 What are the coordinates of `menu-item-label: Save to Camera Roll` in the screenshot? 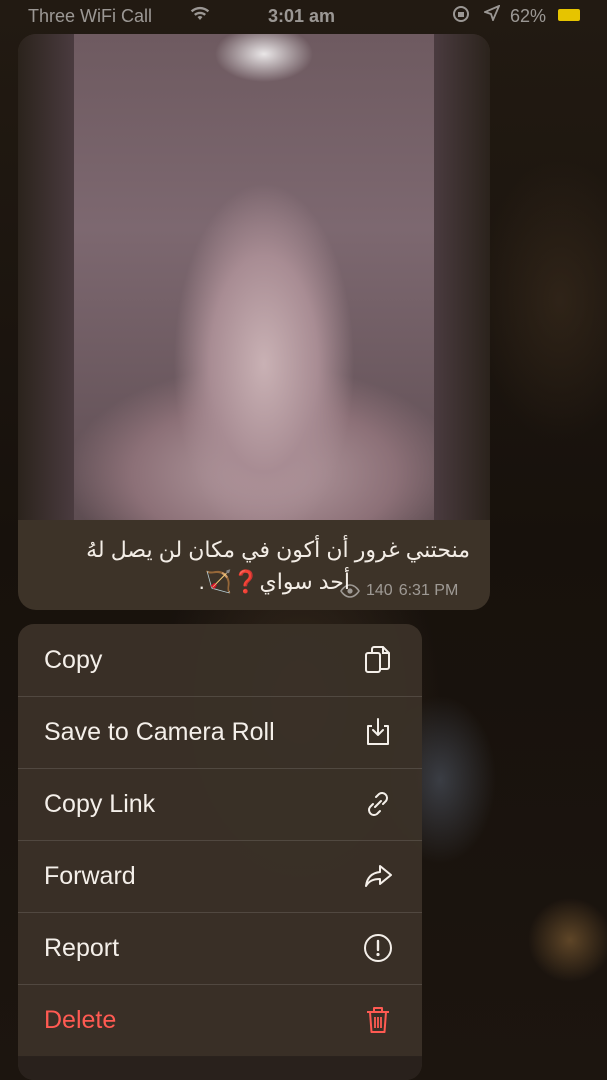 It's located at (159, 732).